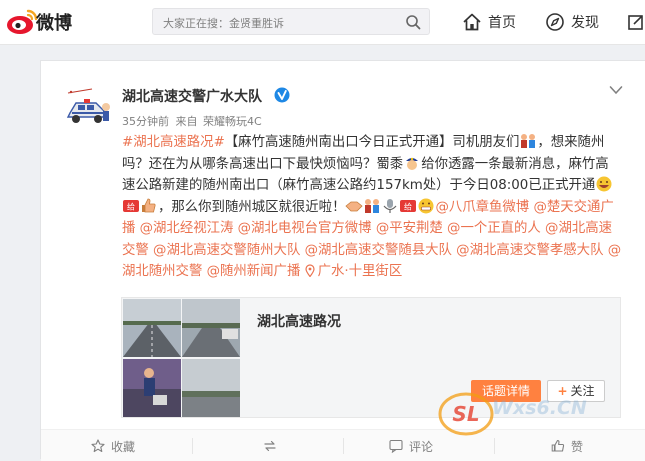  I want to click on post-source: 荣耀畅玩4C, so click(232, 121).